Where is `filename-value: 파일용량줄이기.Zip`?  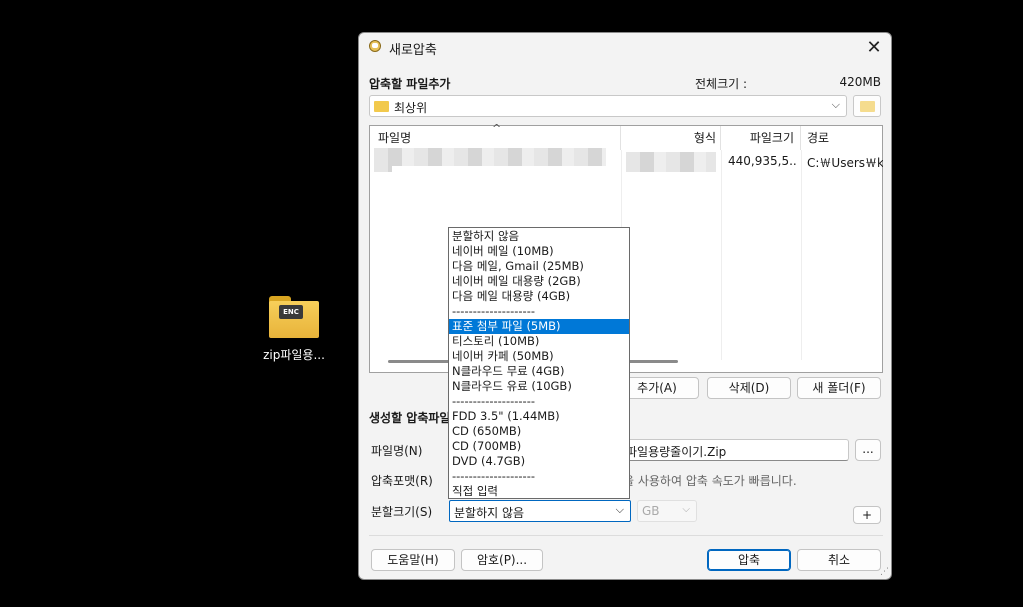
filename-value: 파일용량줄이기.Zip is located at coordinates (676, 452).